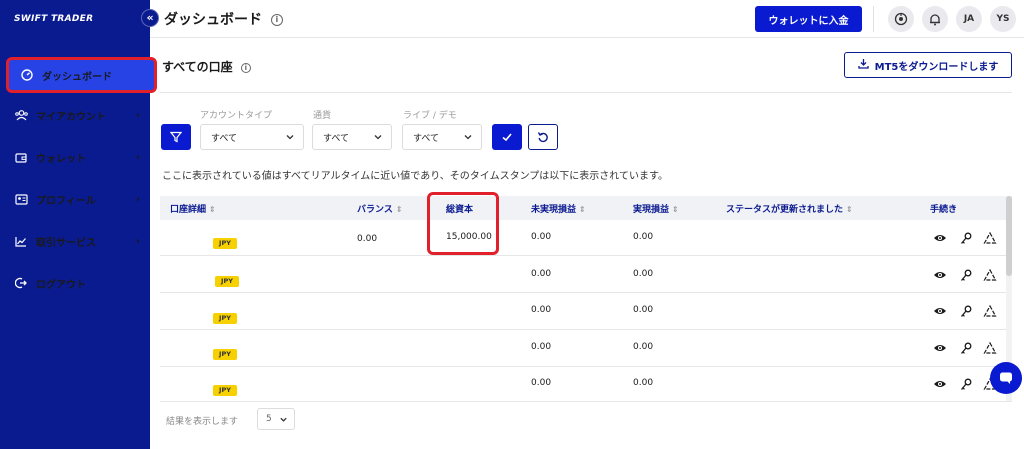 Image resolution: width=1024 pixels, height=449 pixels. What do you see at coordinates (808, 19) in the screenshot?
I see `deposit-wallet-button: ウォレットに入金` at bounding box center [808, 19].